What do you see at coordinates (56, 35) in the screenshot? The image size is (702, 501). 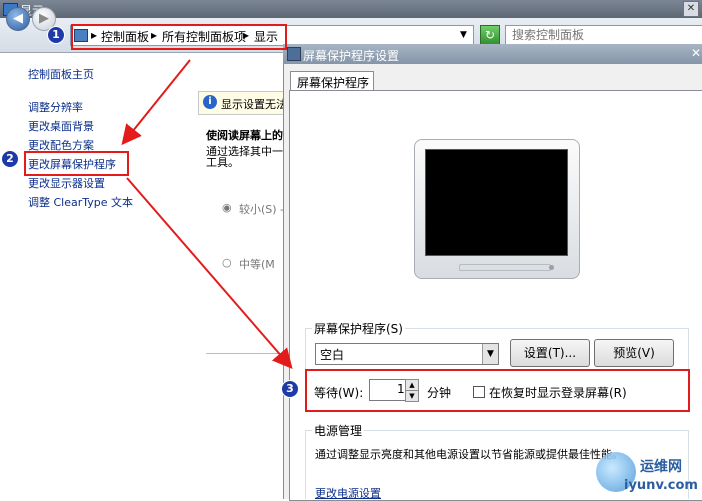 I see `annotation-badge-1: 1` at bounding box center [56, 35].